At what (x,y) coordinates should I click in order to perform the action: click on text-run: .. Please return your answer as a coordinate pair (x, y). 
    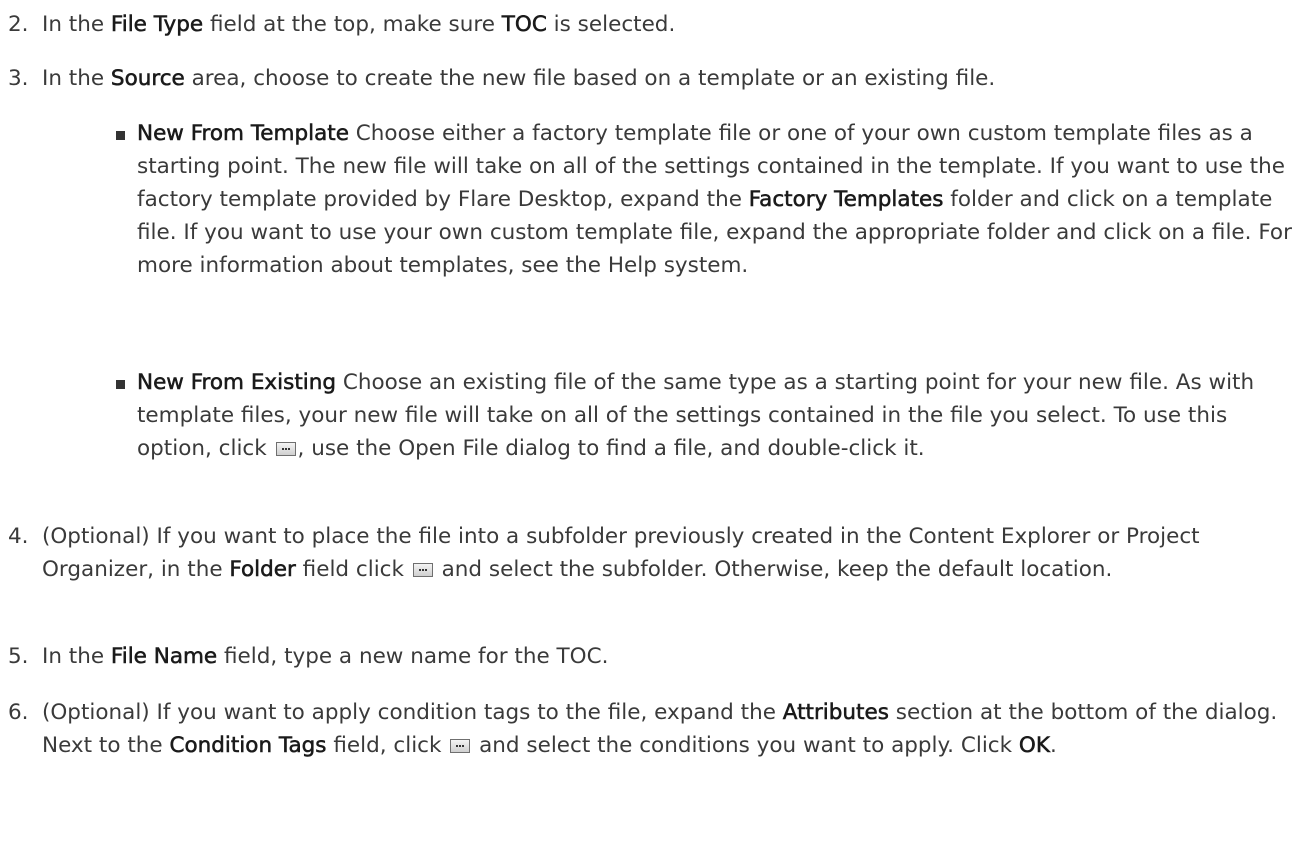
    Looking at the image, I should click on (1053, 745).